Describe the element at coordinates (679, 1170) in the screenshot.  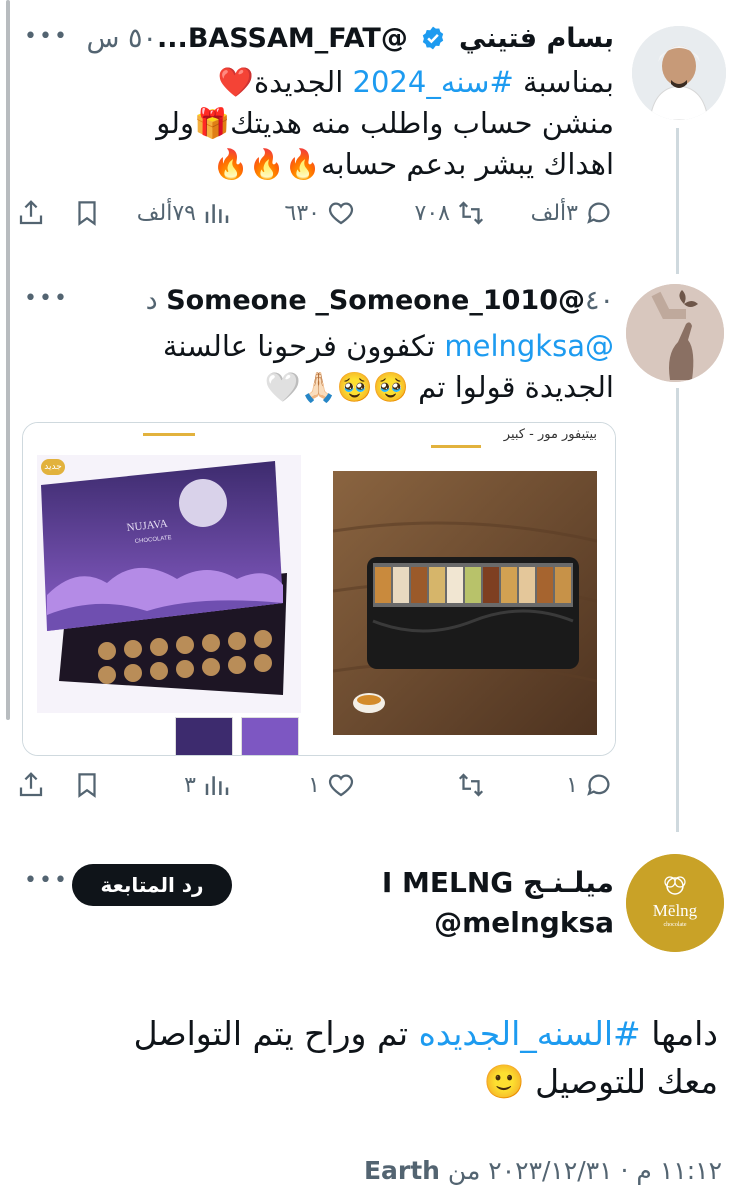
I see `tweet-time: ١١:١٢ م` at that location.